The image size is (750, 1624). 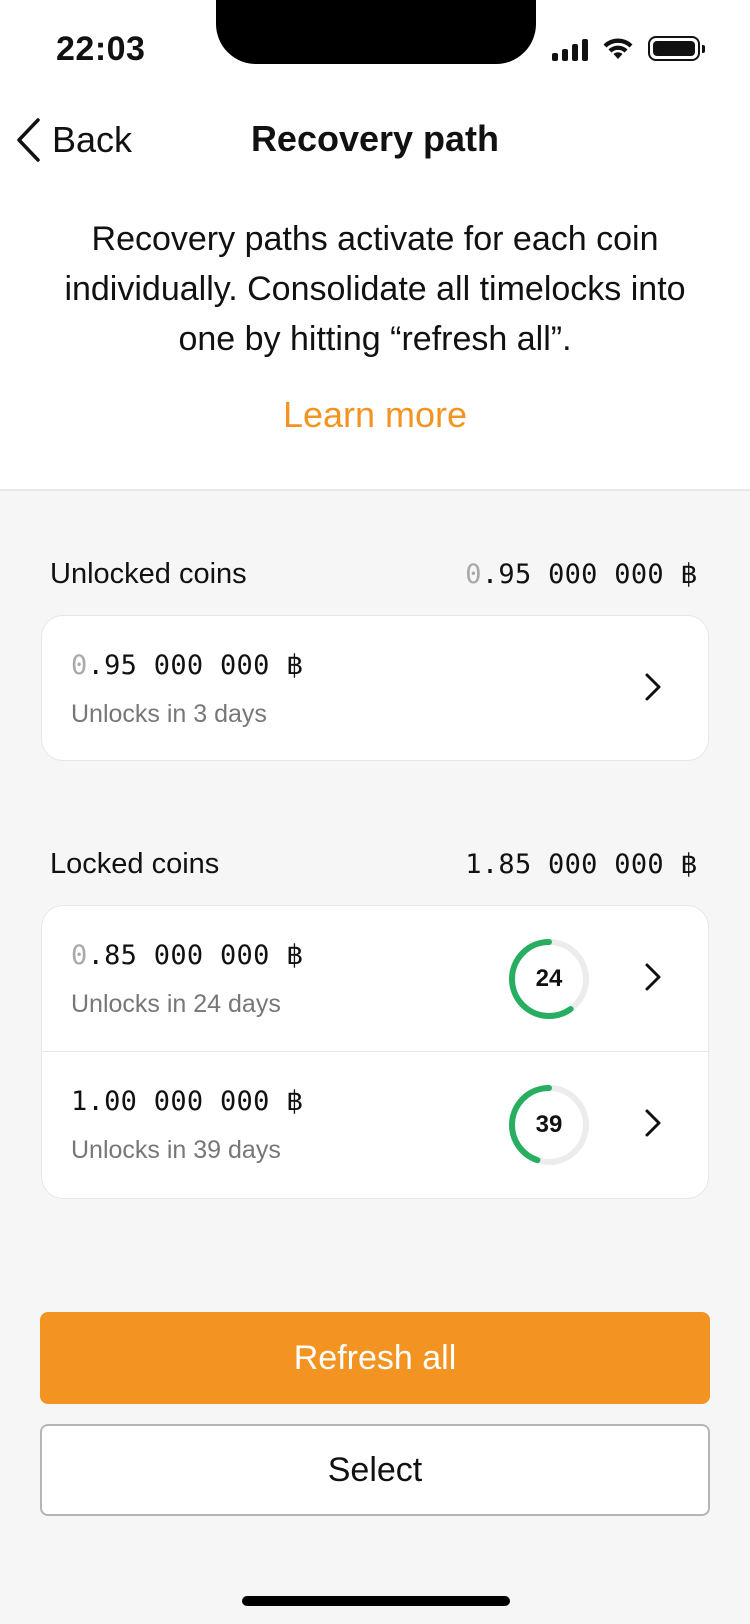 I want to click on coin-unlock-subtitle: Unlocks in 24 days, so click(x=176, y=1004).